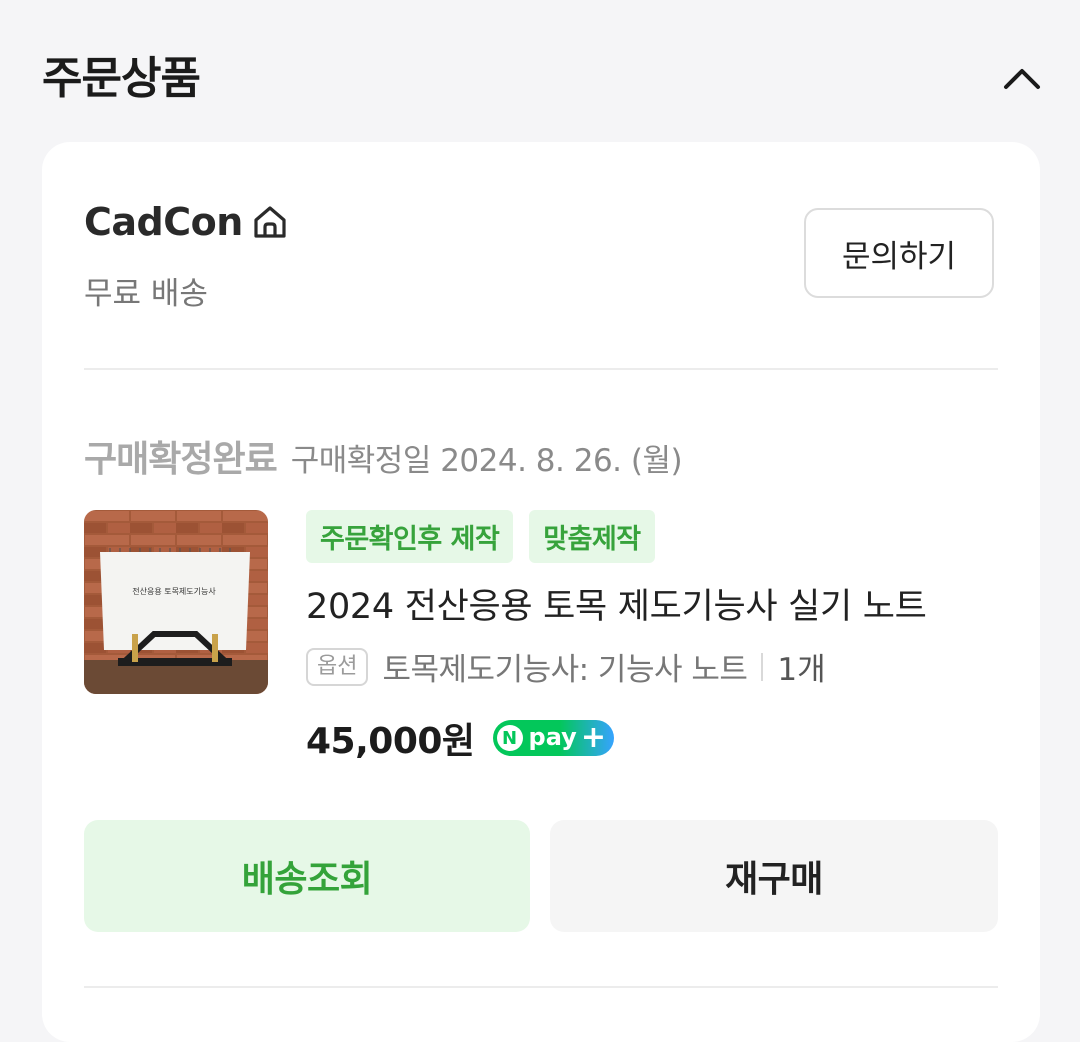  Describe the element at coordinates (163, 222) in the screenshot. I see `seller-name: CadCon` at that location.